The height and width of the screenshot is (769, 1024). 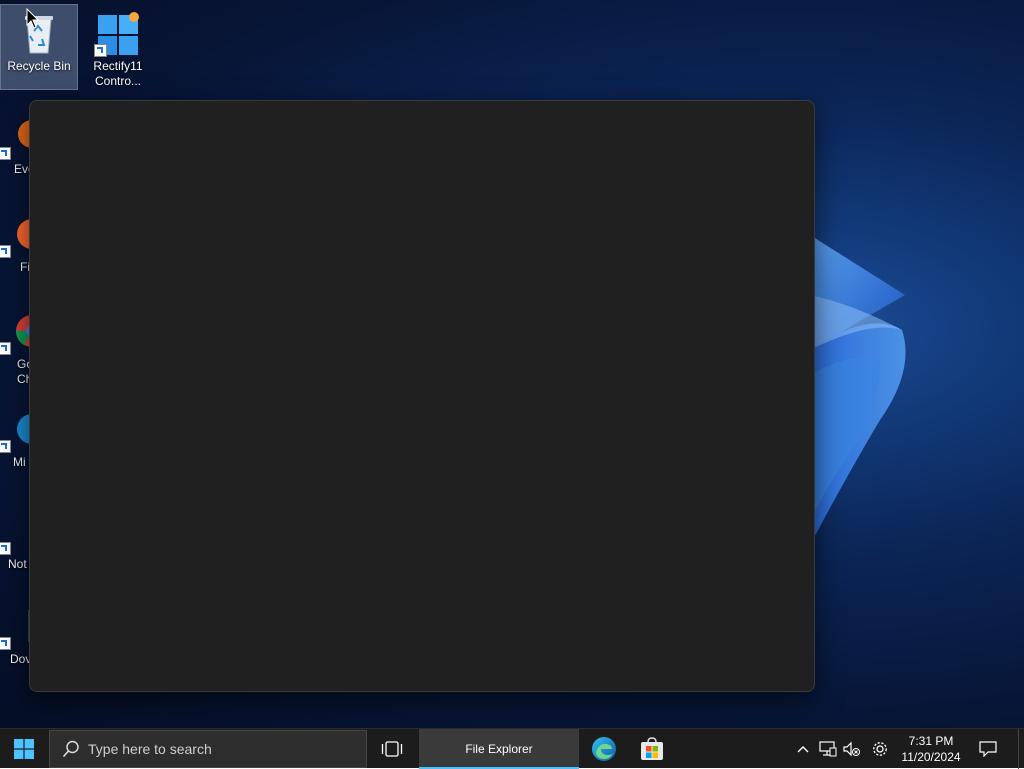 What do you see at coordinates (21, 531) in the screenshot?
I see `notepad-icon` at bounding box center [21, 531].